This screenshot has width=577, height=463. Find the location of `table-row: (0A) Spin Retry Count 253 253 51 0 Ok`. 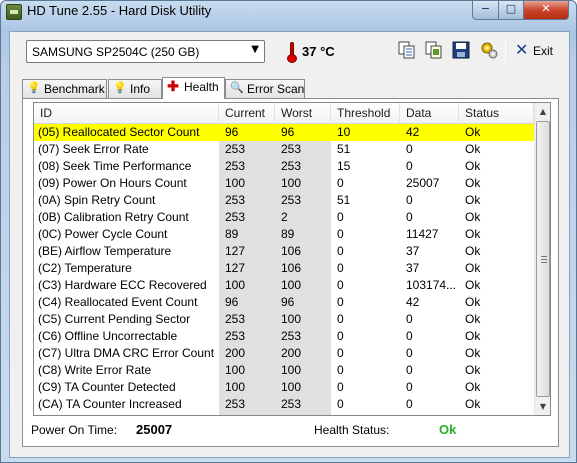

table-row: (0A) Spin Retry Count 253 253 51 0 Ok is located at coordinates (284, 200).